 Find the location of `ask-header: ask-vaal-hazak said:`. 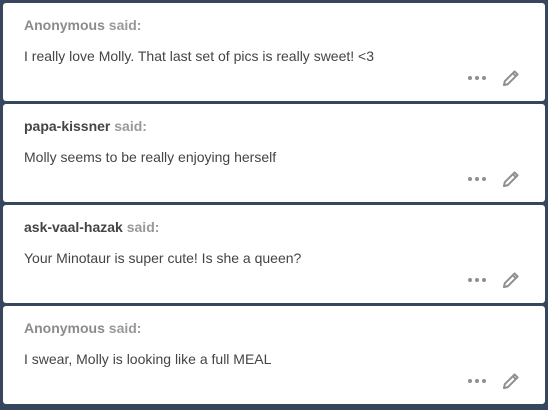

ask-header: ask-vaal-hazak said: is located at coordinates (91, 227).